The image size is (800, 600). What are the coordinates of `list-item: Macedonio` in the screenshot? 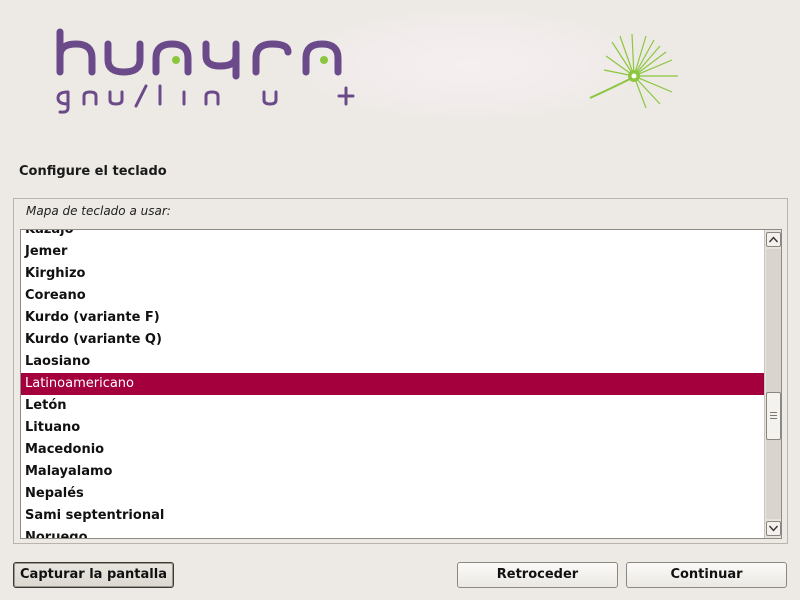 It's located at (392, 450).